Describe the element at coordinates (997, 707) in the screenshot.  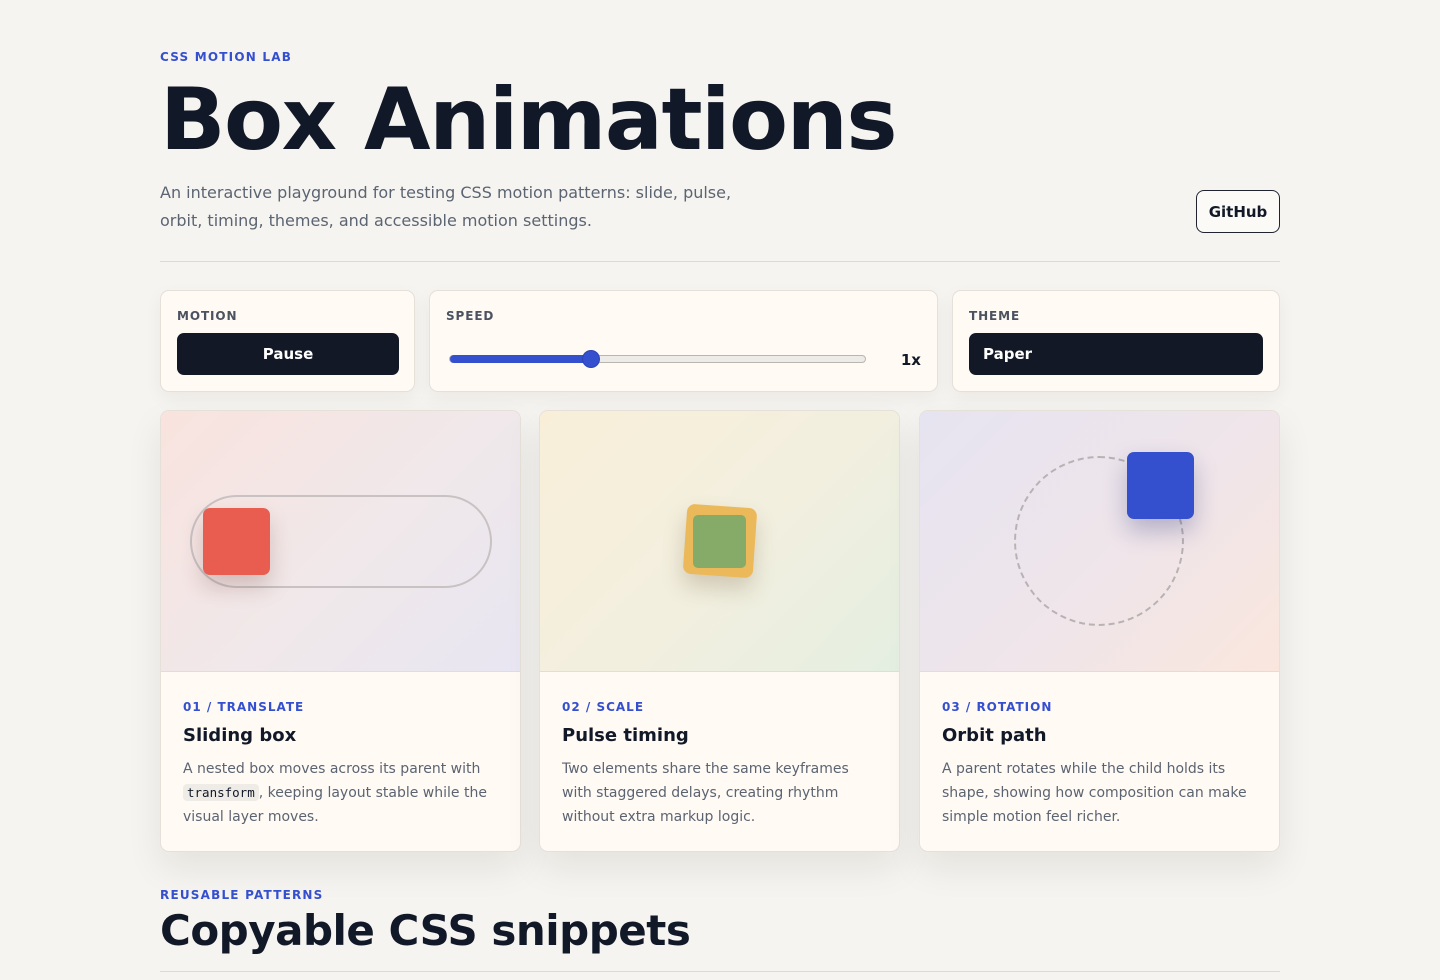
I see `card-kicker: 03 / ROTATION` at that location.